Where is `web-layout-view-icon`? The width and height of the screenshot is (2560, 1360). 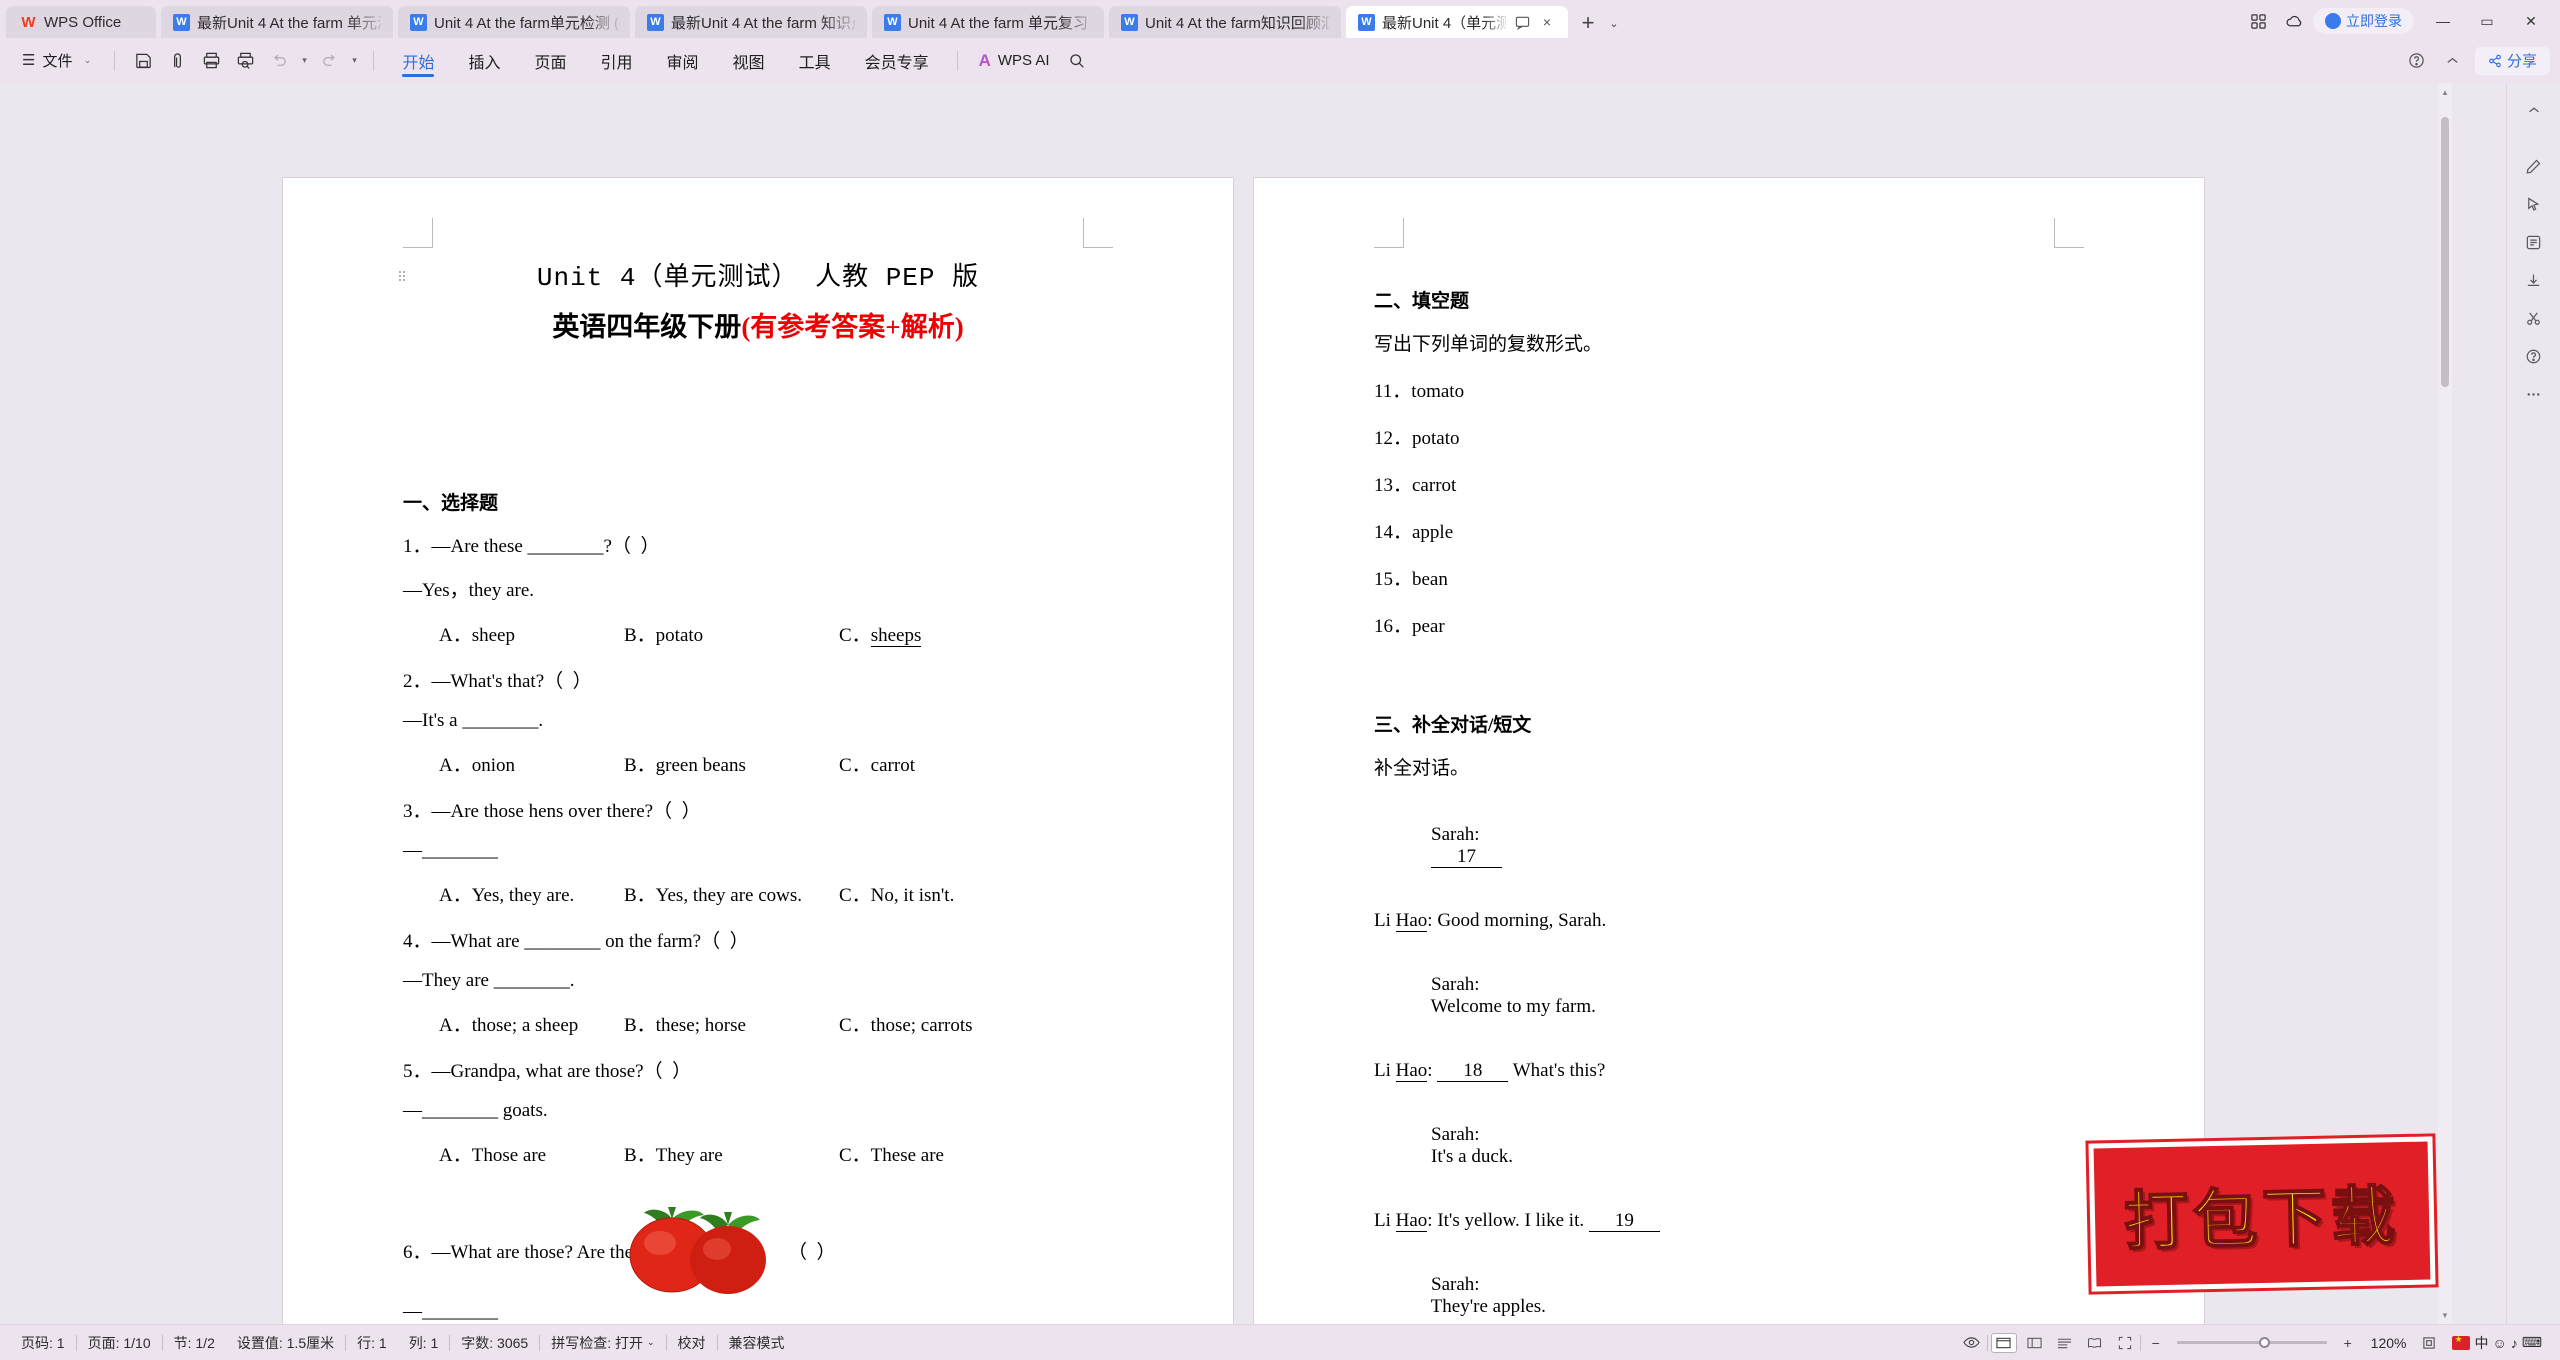 web-layout-view-icon is located at coordinates (2035, 1343).